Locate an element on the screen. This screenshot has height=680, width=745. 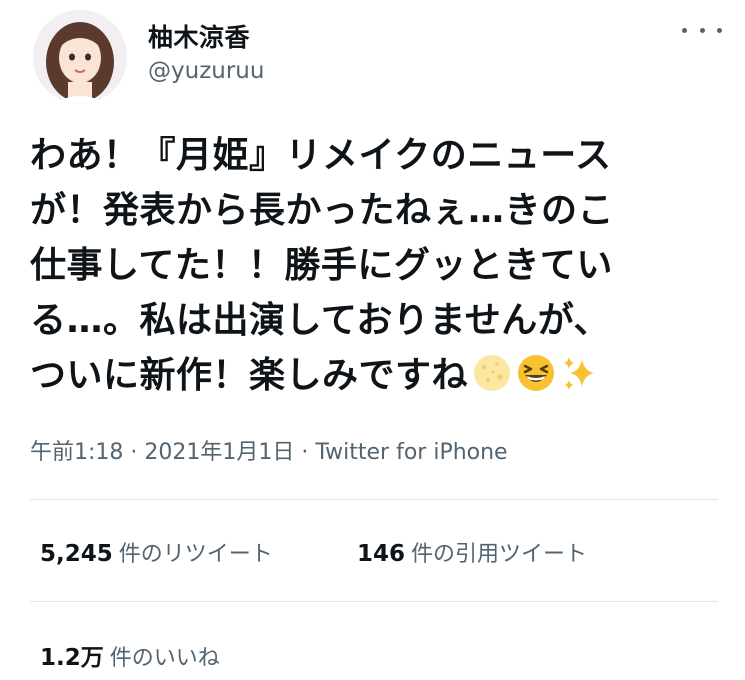
full-moon-face-emoji is located at coordinates (492, 373).